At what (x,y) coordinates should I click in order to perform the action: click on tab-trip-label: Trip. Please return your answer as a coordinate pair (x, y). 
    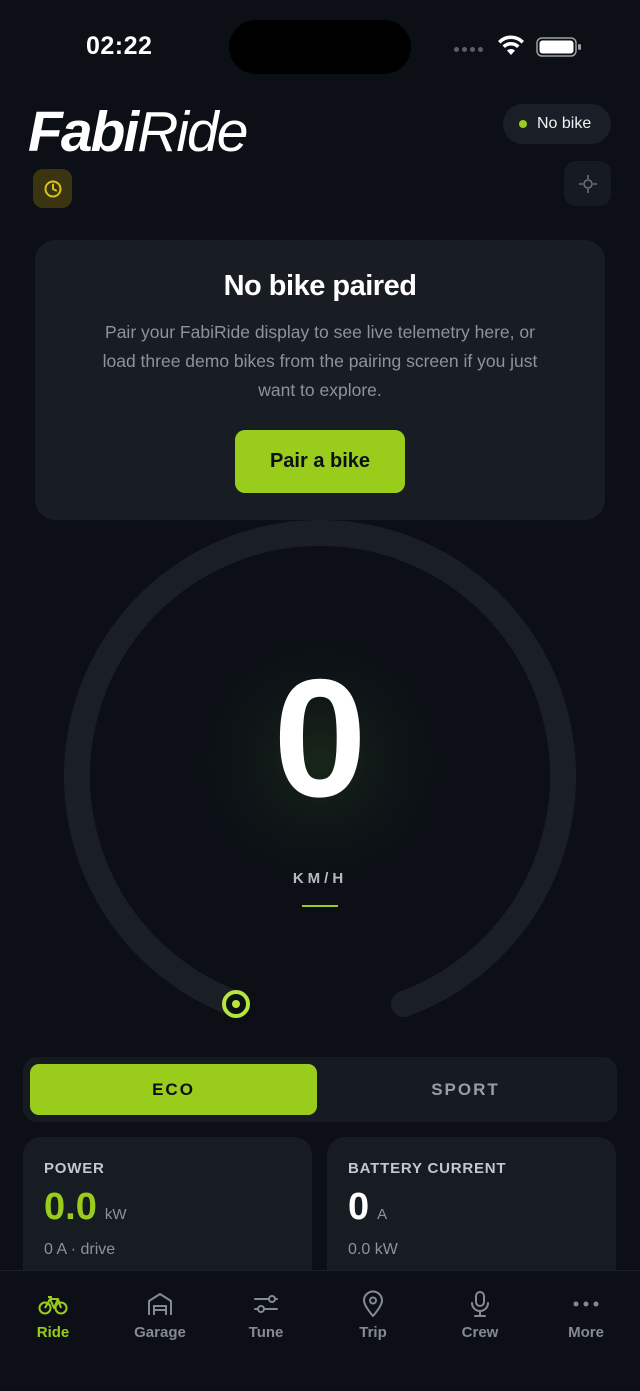
    Looking at the image, I should click on (373, 1332).